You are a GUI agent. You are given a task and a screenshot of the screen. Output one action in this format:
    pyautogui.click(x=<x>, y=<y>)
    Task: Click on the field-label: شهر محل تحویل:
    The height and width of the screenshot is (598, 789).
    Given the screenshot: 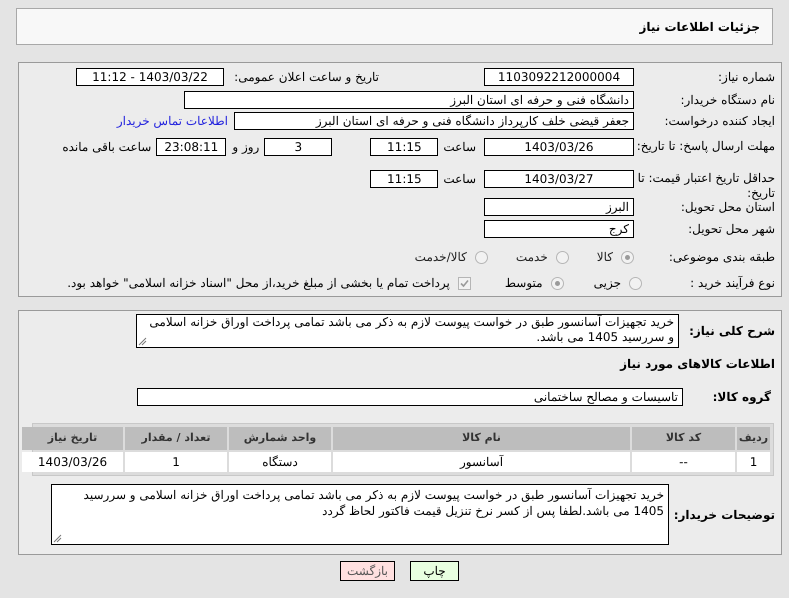 What is the action you would take?
    pyautogui.click(x=731, y=229)
    